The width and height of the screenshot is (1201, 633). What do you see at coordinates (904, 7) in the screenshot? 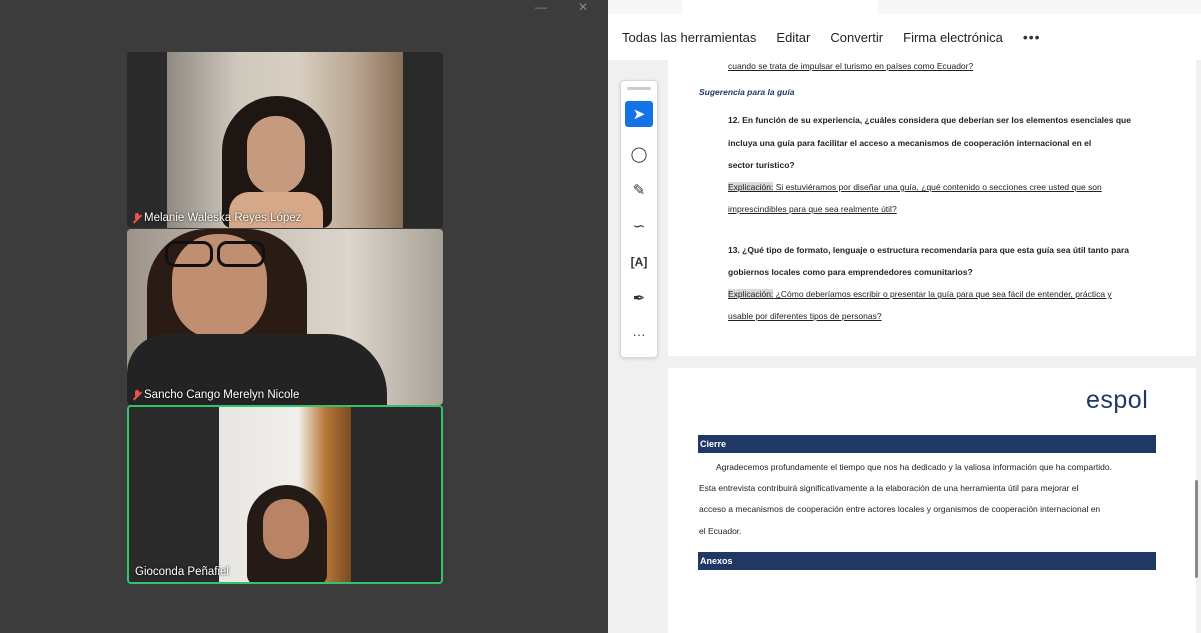
I see `browser-tab-strip` at bounding box center [904, 7].